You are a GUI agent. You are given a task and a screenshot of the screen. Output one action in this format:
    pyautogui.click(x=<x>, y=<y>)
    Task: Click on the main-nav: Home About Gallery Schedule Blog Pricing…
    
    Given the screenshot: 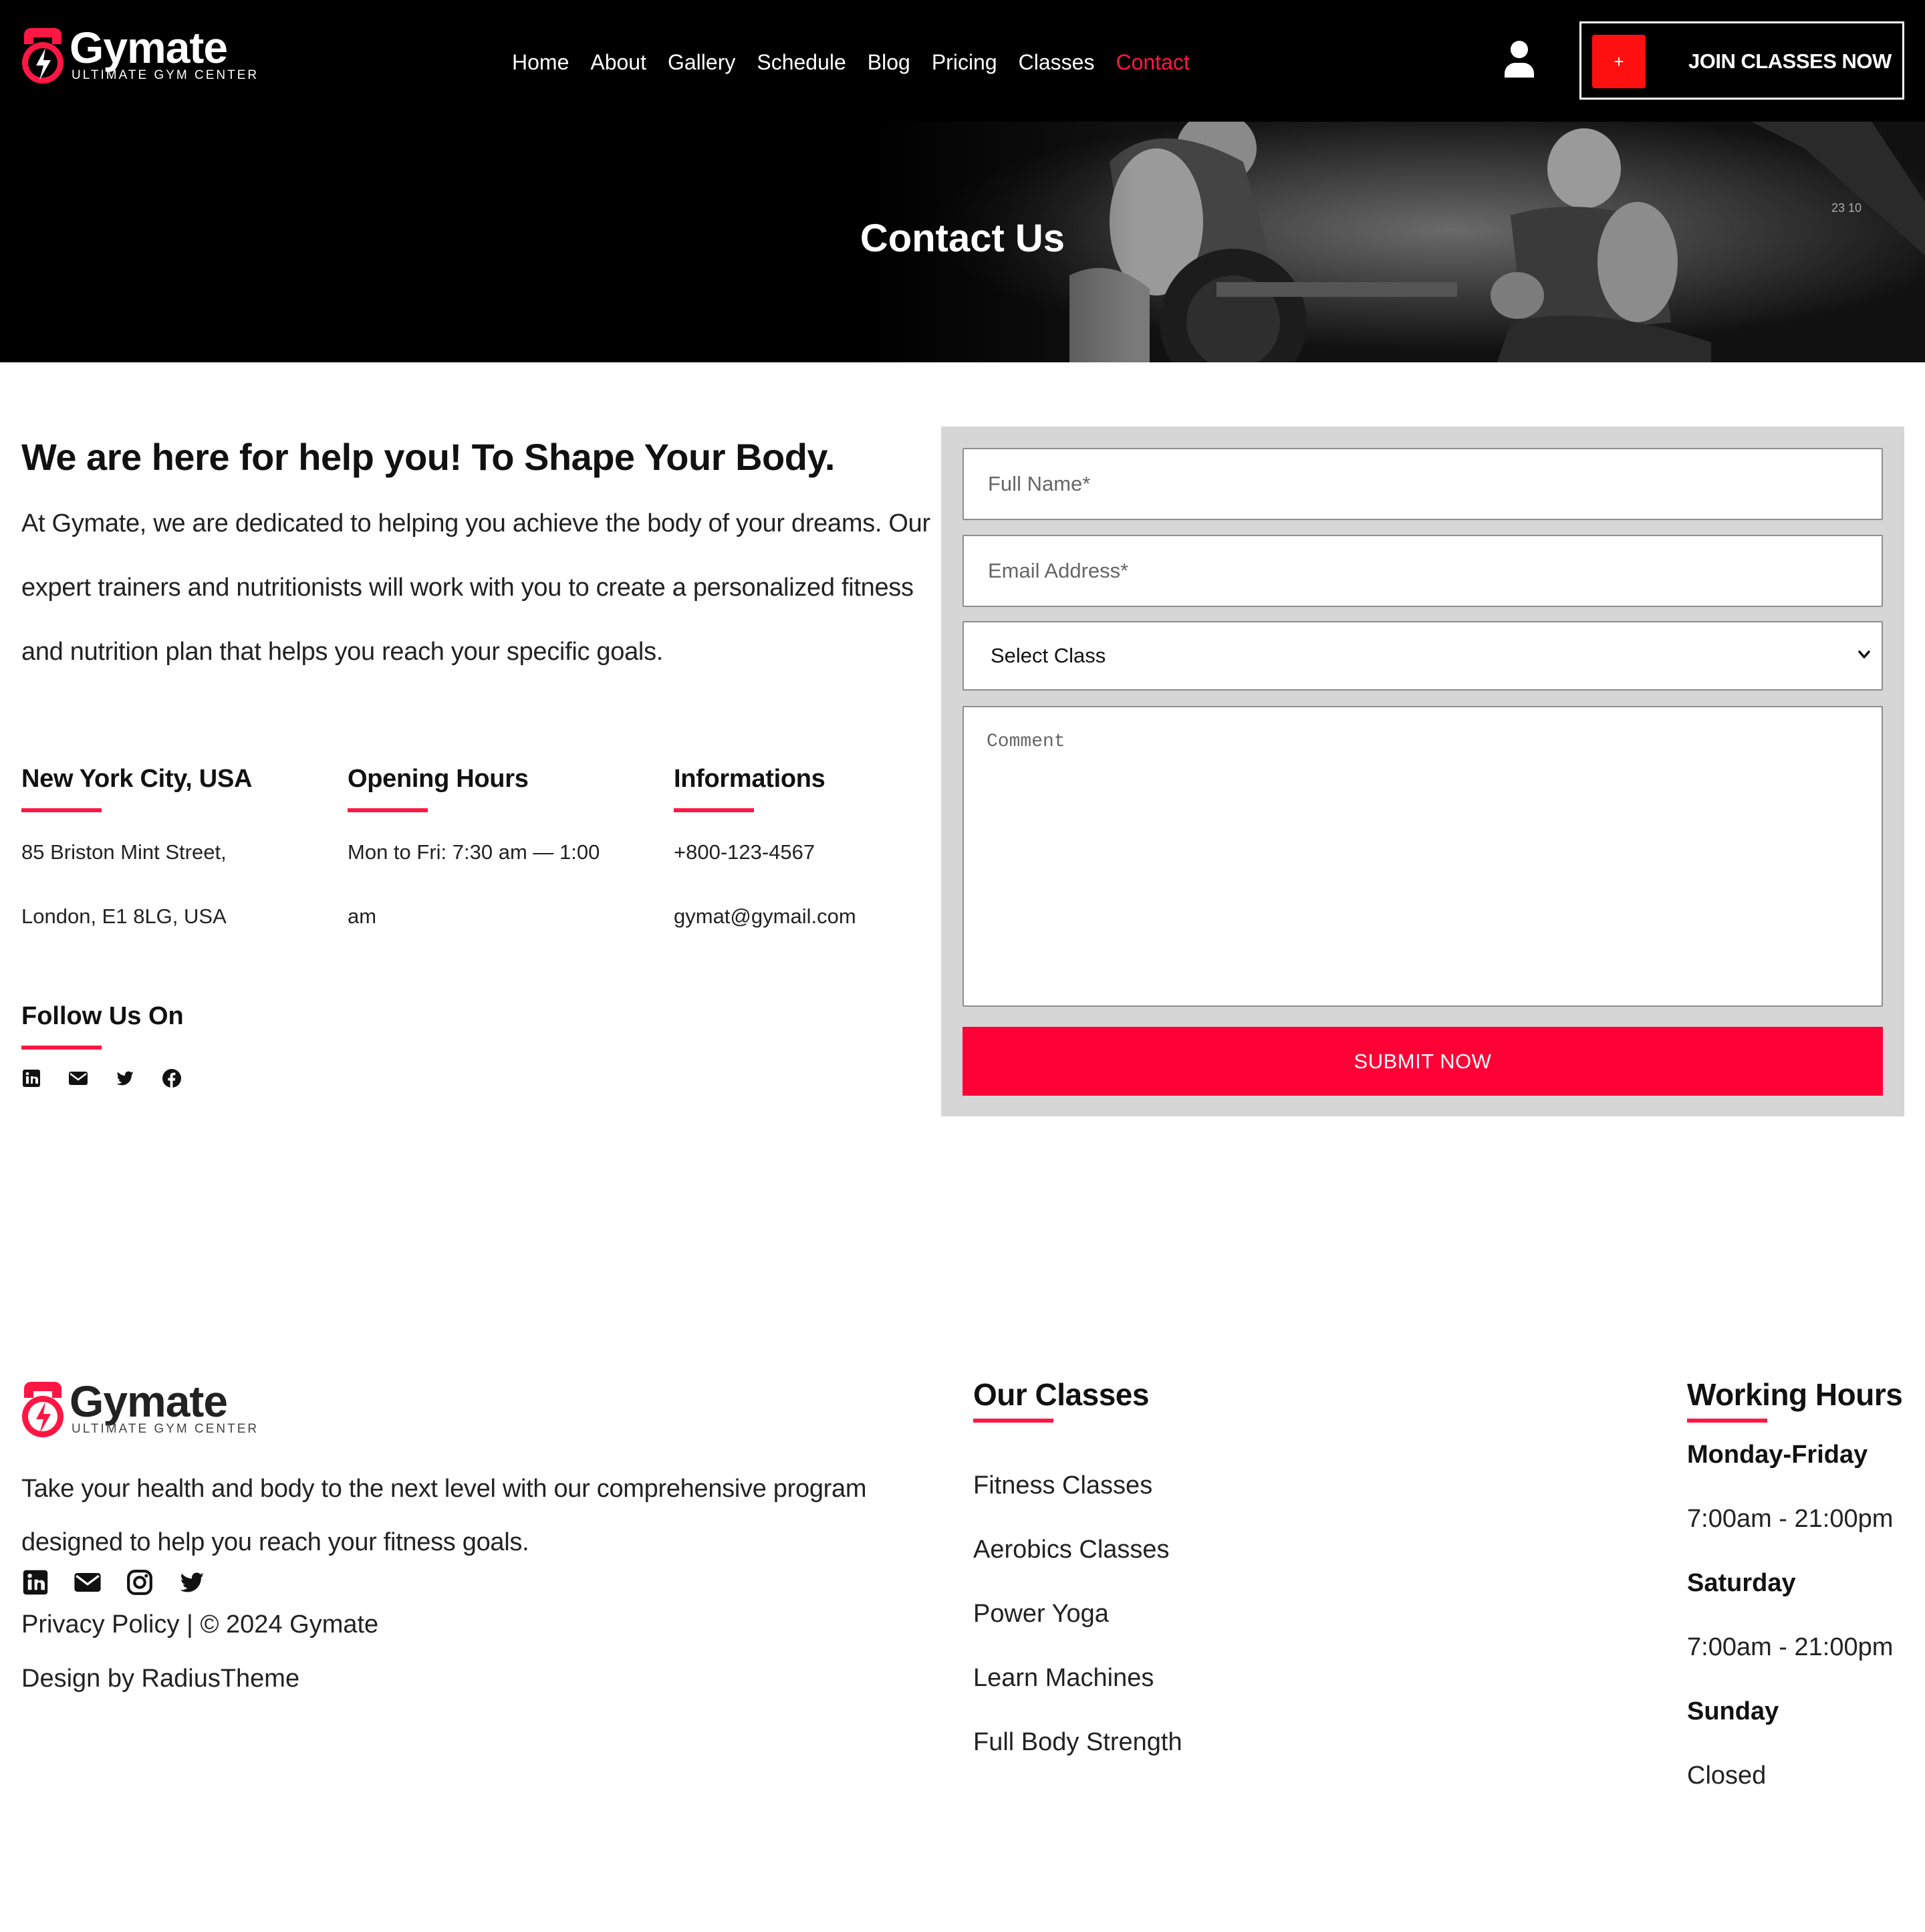 What is the action you would take?
    pyautogui.click(x=851, y=63)
    